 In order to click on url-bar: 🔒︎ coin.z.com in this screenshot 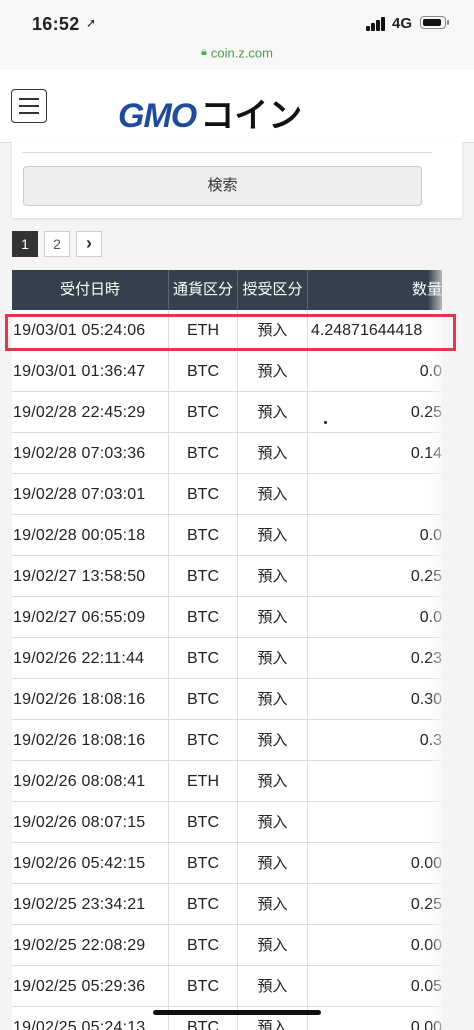, I will do `click(237, 57)`.